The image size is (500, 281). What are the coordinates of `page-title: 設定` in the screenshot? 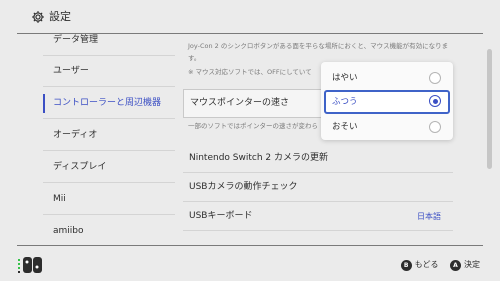 It's located at (60, 16).